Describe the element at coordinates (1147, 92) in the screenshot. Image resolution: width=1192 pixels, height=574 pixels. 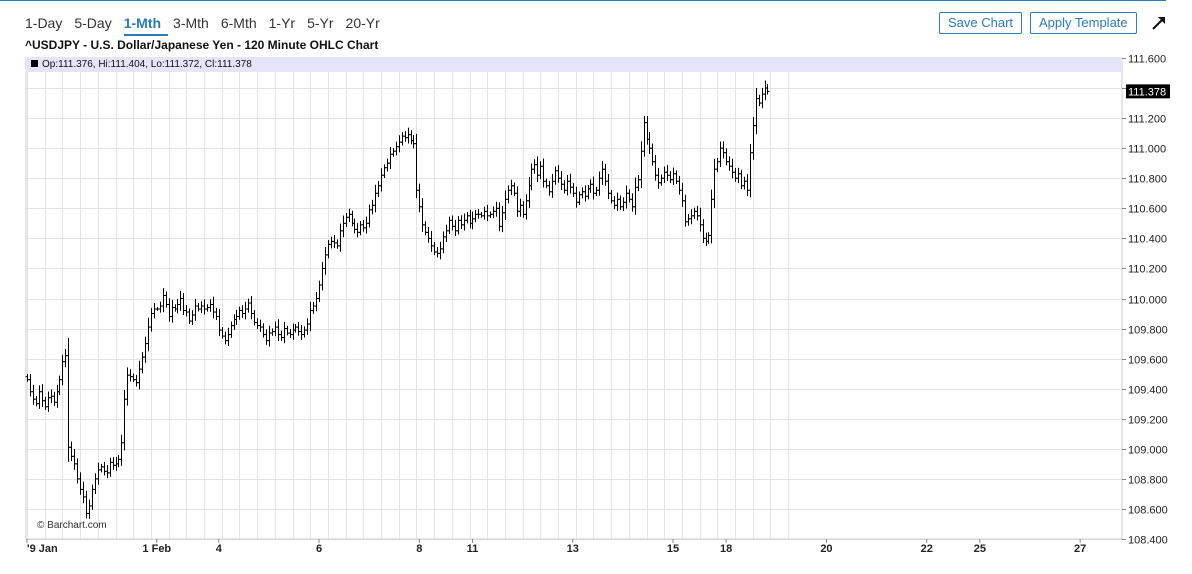
I see `last-price-label: 111.378` at that location.